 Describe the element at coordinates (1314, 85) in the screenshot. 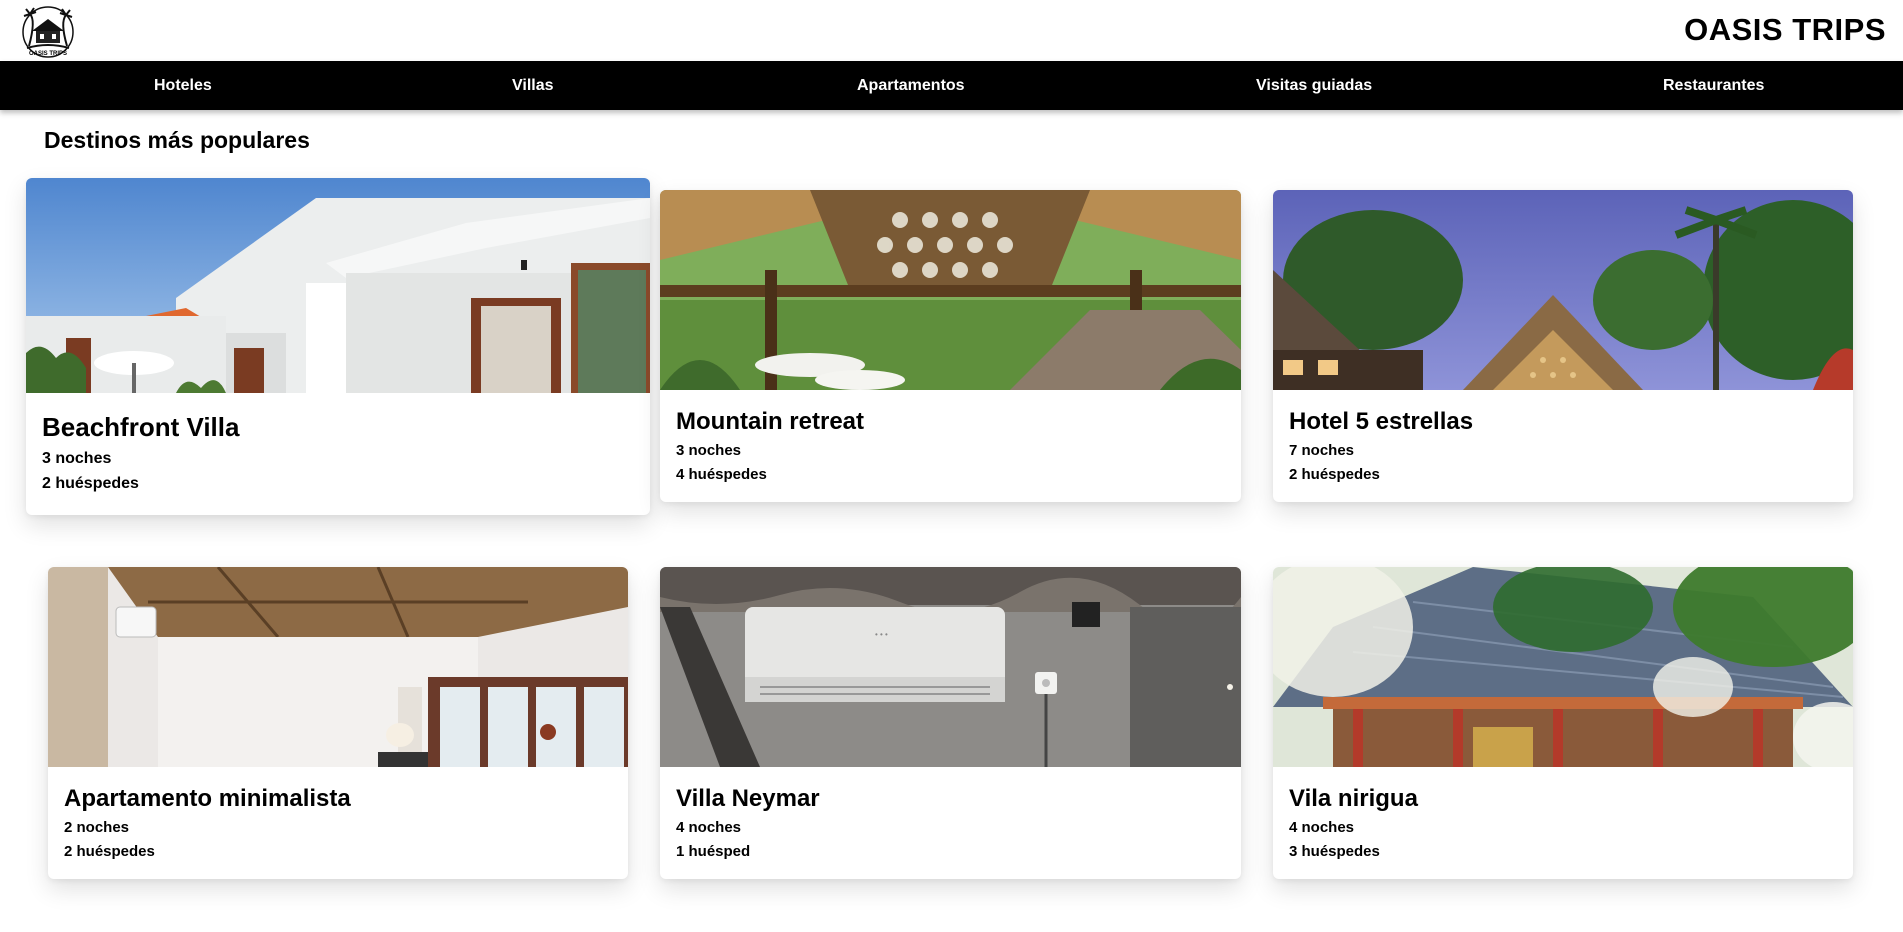

I see `nav-item-visitas-guiadas: Visitas guiadas` at that location.